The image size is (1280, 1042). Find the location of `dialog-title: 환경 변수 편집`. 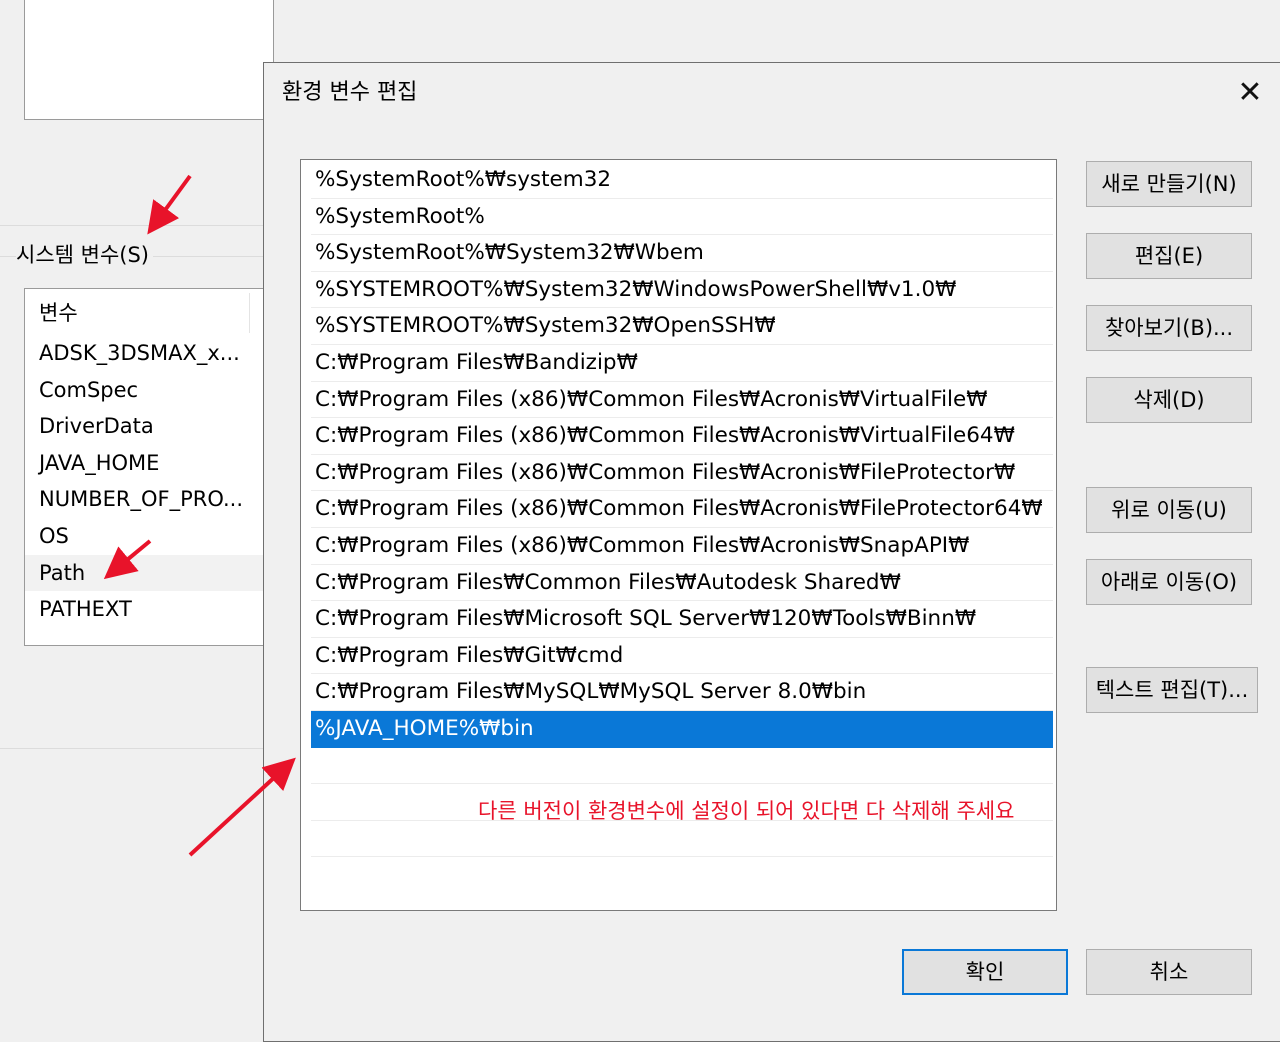

dialog-title: 환경 변수 편집 is located at coordinates (350, 92).